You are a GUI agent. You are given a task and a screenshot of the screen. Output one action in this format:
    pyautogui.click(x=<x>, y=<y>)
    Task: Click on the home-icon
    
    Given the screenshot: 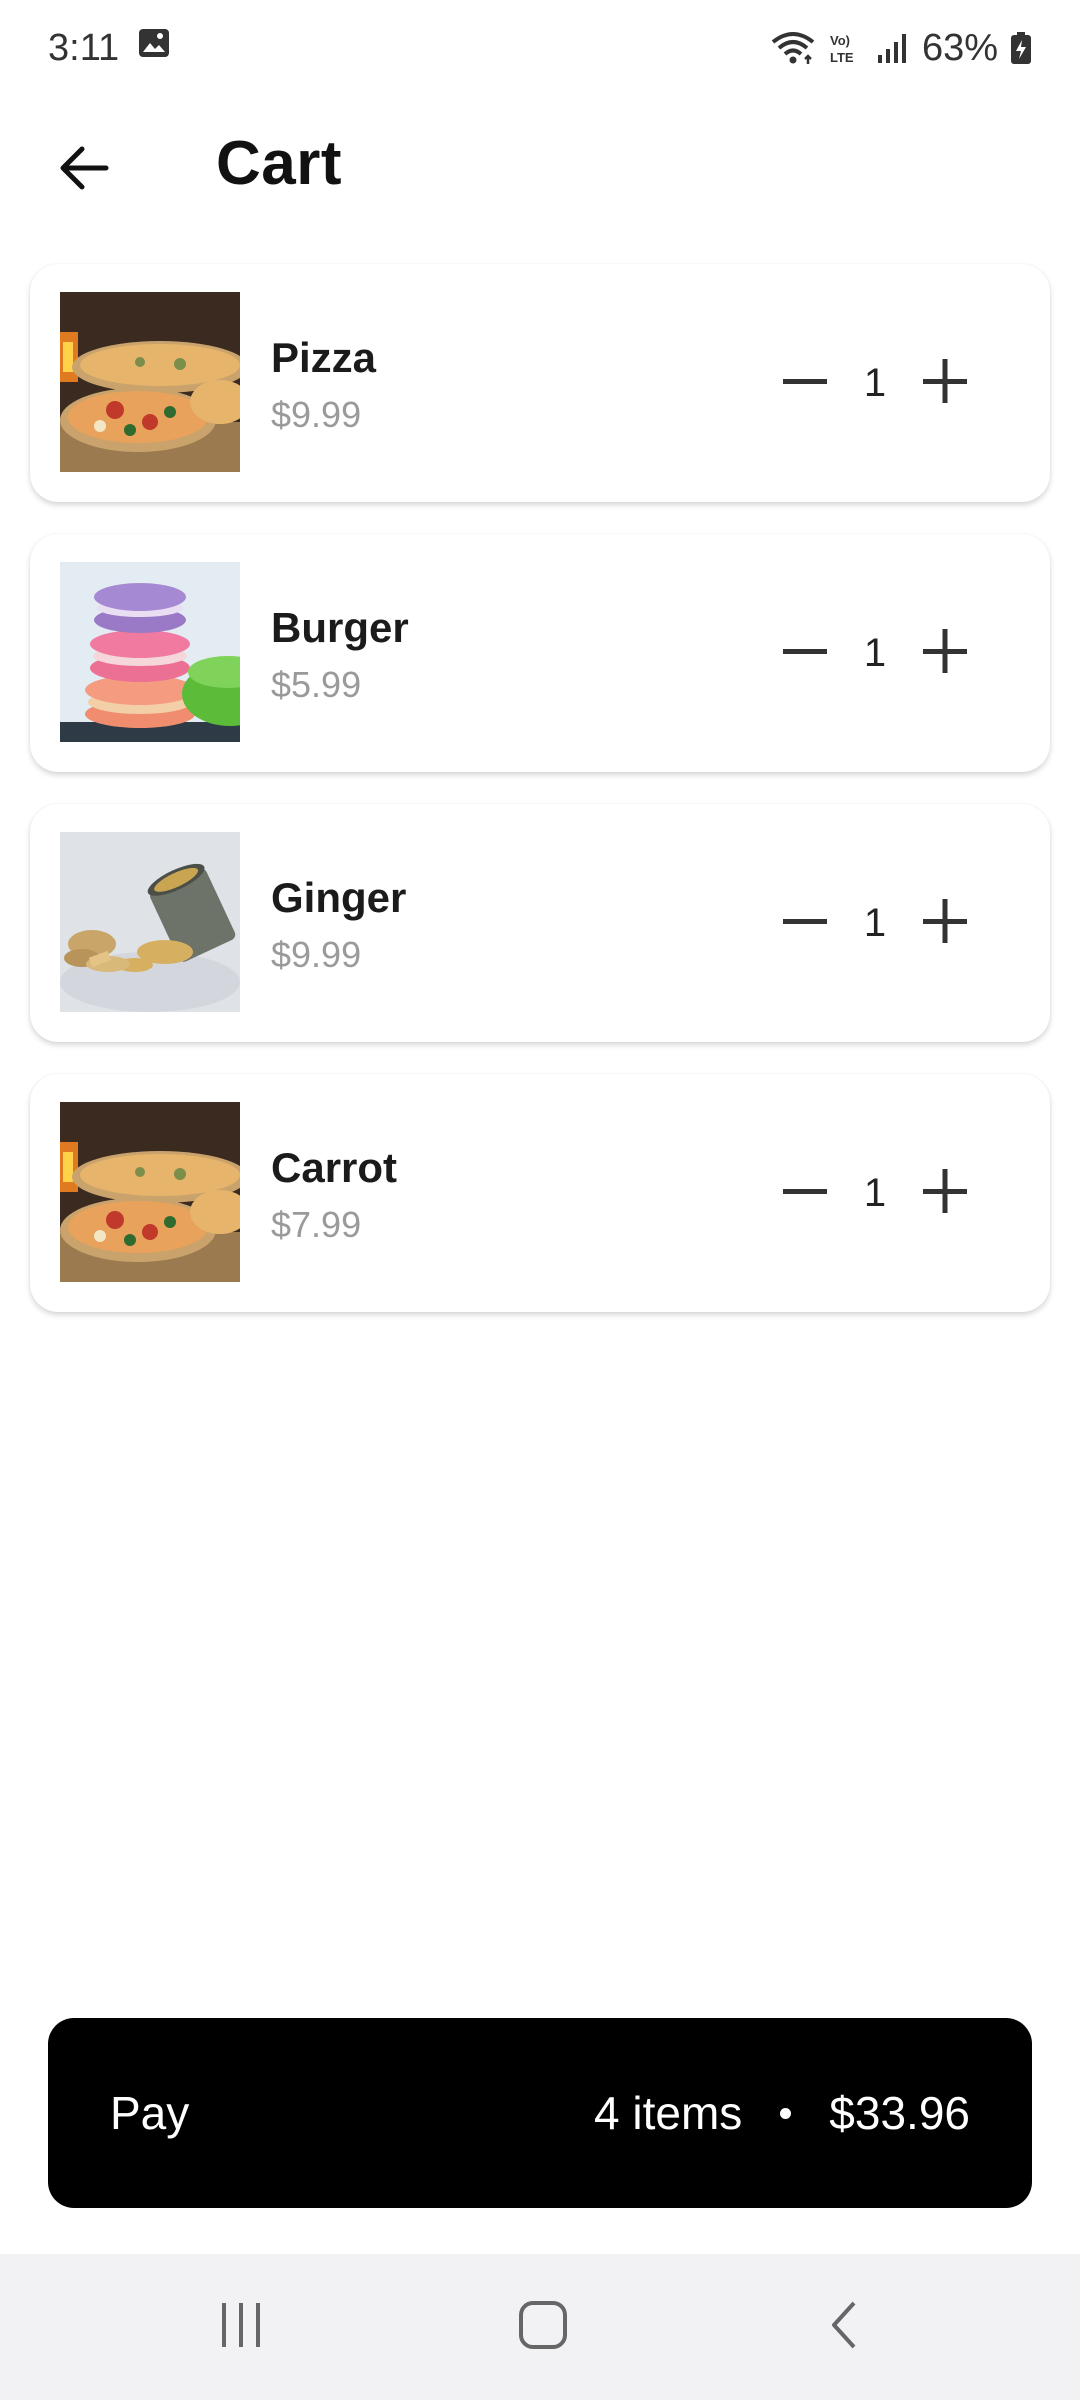 What is the action you would take?
    pyautogui.click(x=543, y=2327)
    